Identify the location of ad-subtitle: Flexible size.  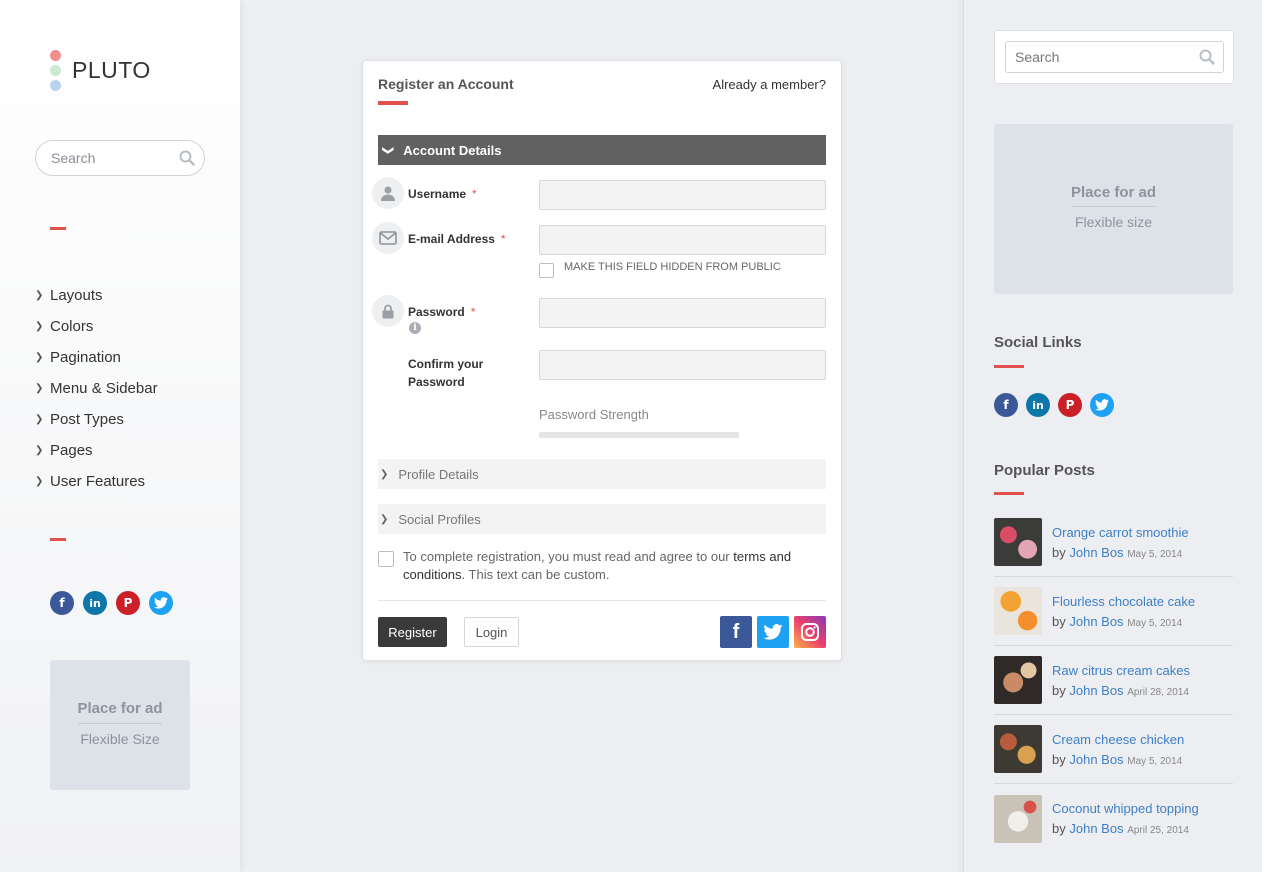
(1113, 222).